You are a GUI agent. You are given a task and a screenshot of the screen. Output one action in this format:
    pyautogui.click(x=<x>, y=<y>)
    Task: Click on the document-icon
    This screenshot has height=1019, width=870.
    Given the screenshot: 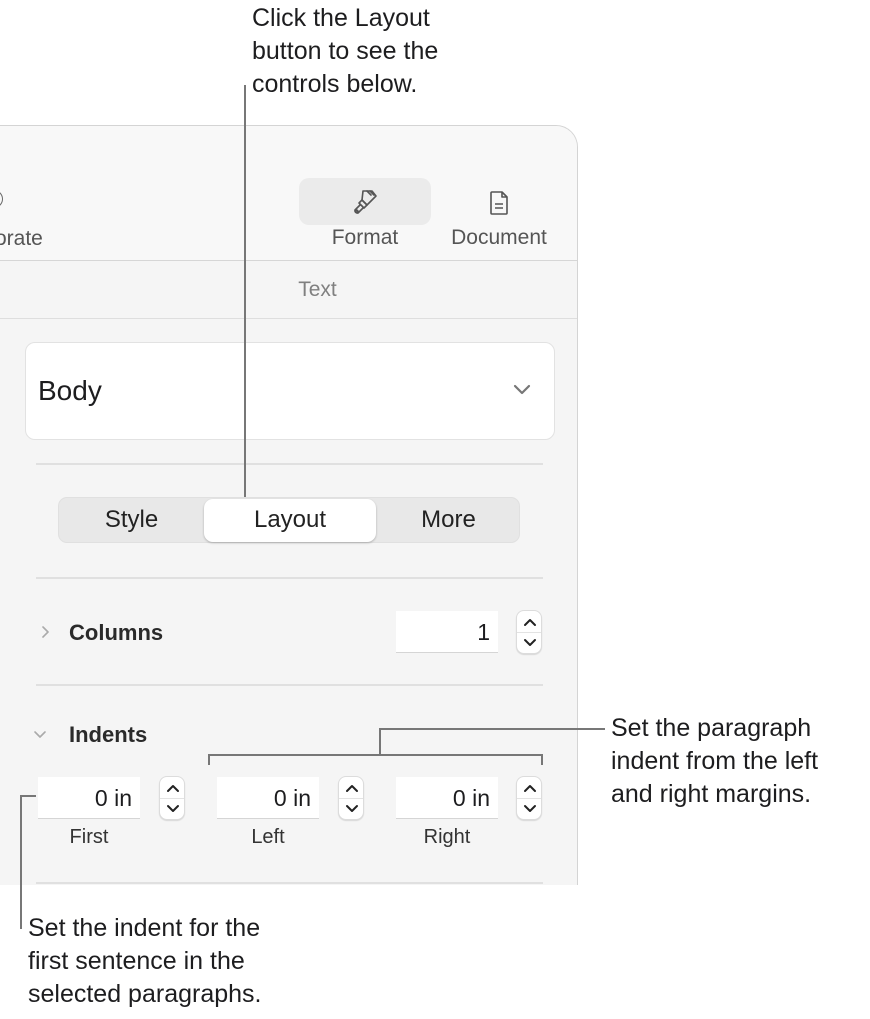 What is the action you would take?
    pyautogui.click(x=499, y=203)
    